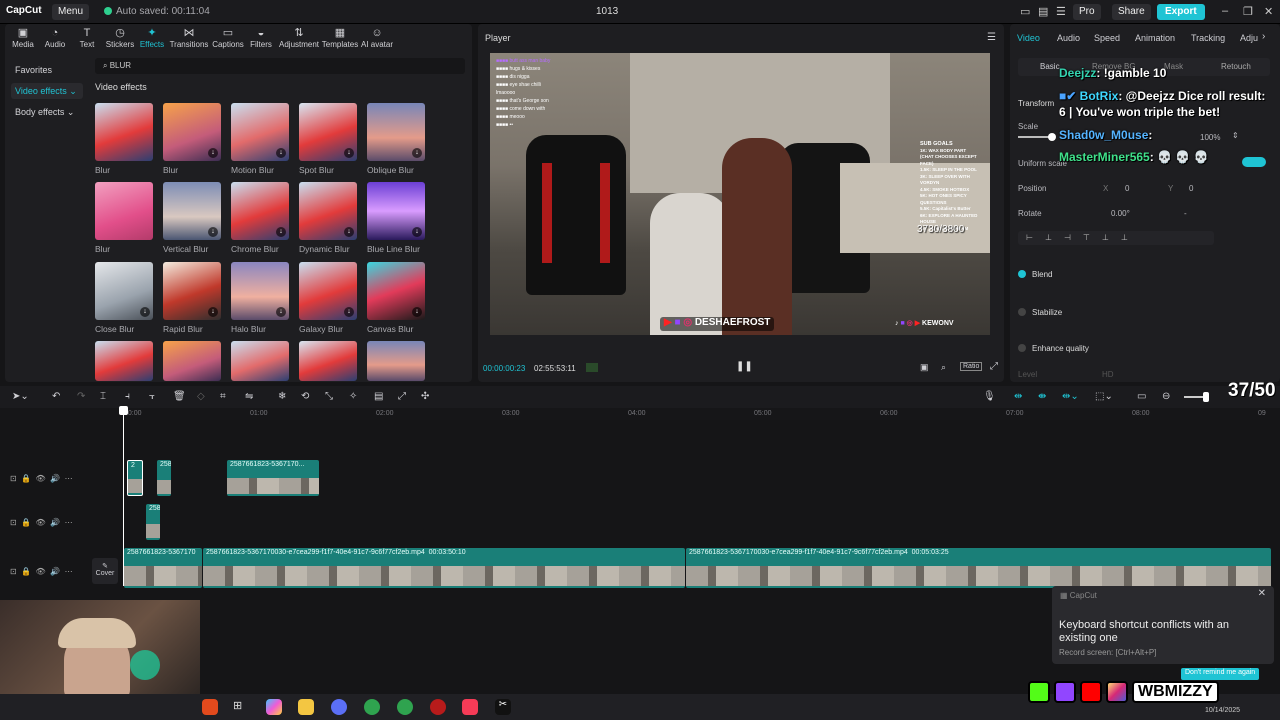 The height and width of the screenshot is (720, 1280). Describe the element at coordinates (201, 396) in the screenshot. I see `marker-icon: ◇` at that location.